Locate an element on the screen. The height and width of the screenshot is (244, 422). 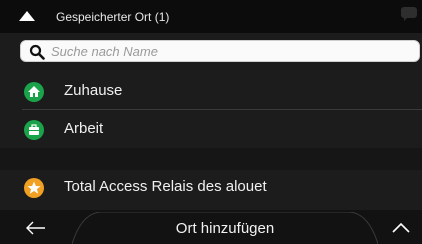
list-item-label: Zuhause is located at coordinates (93, 90).